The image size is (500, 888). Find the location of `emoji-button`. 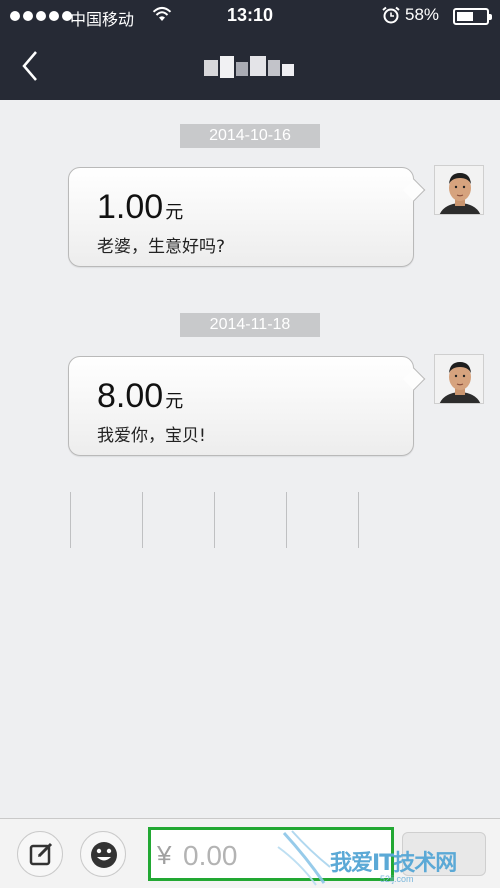

emoji-button is located at coordinates (103, 854).